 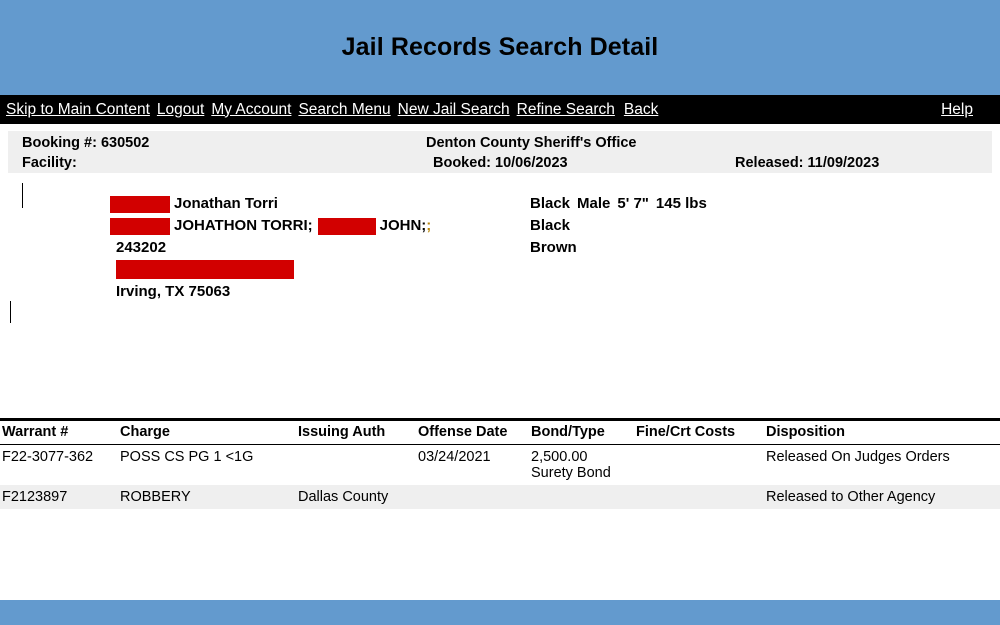 I want to click on mugshot-placeholder-rule-top, so click(x=22, y=195).